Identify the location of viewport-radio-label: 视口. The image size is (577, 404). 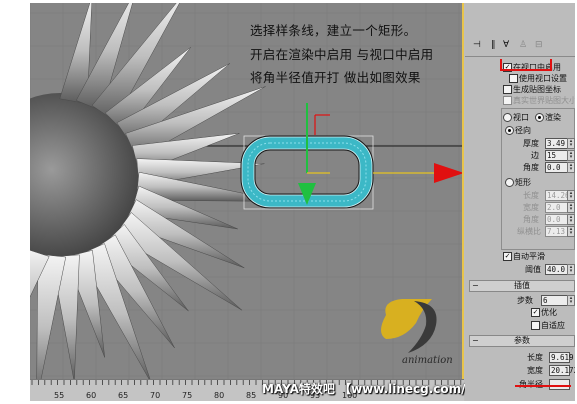
(521, 117).